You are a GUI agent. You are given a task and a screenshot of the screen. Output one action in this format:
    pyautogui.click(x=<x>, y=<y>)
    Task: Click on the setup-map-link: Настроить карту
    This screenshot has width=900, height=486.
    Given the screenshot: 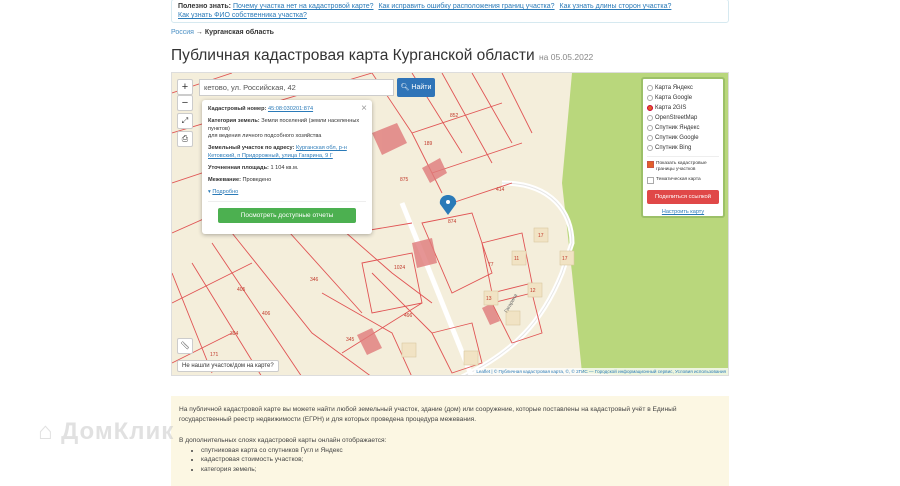 What is the action you would take?
    pyautogui.click(x=683, y=212)
    